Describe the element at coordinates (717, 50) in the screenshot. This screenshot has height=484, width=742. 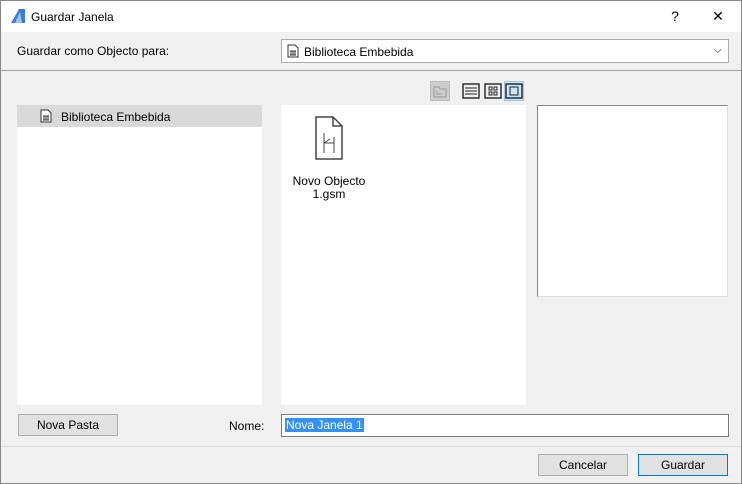
I see `chevron-down-icon: ⌵` at that location.